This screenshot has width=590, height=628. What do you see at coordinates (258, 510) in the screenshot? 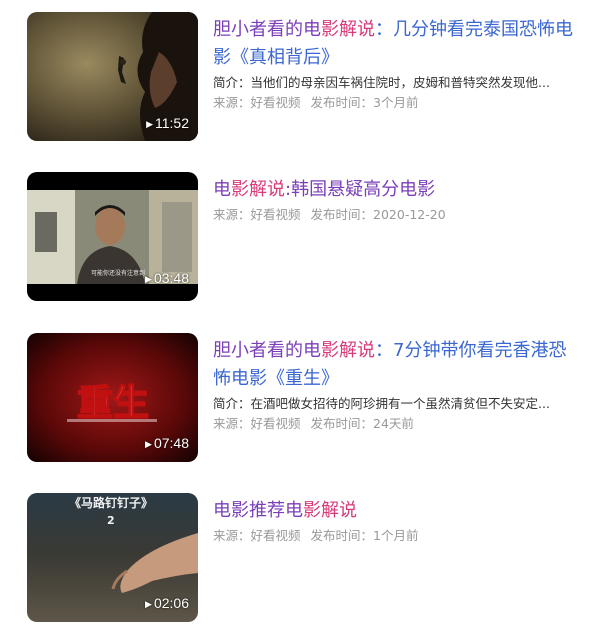
I see `title-part: 电影推荐电` at bounding box center [258, 510].